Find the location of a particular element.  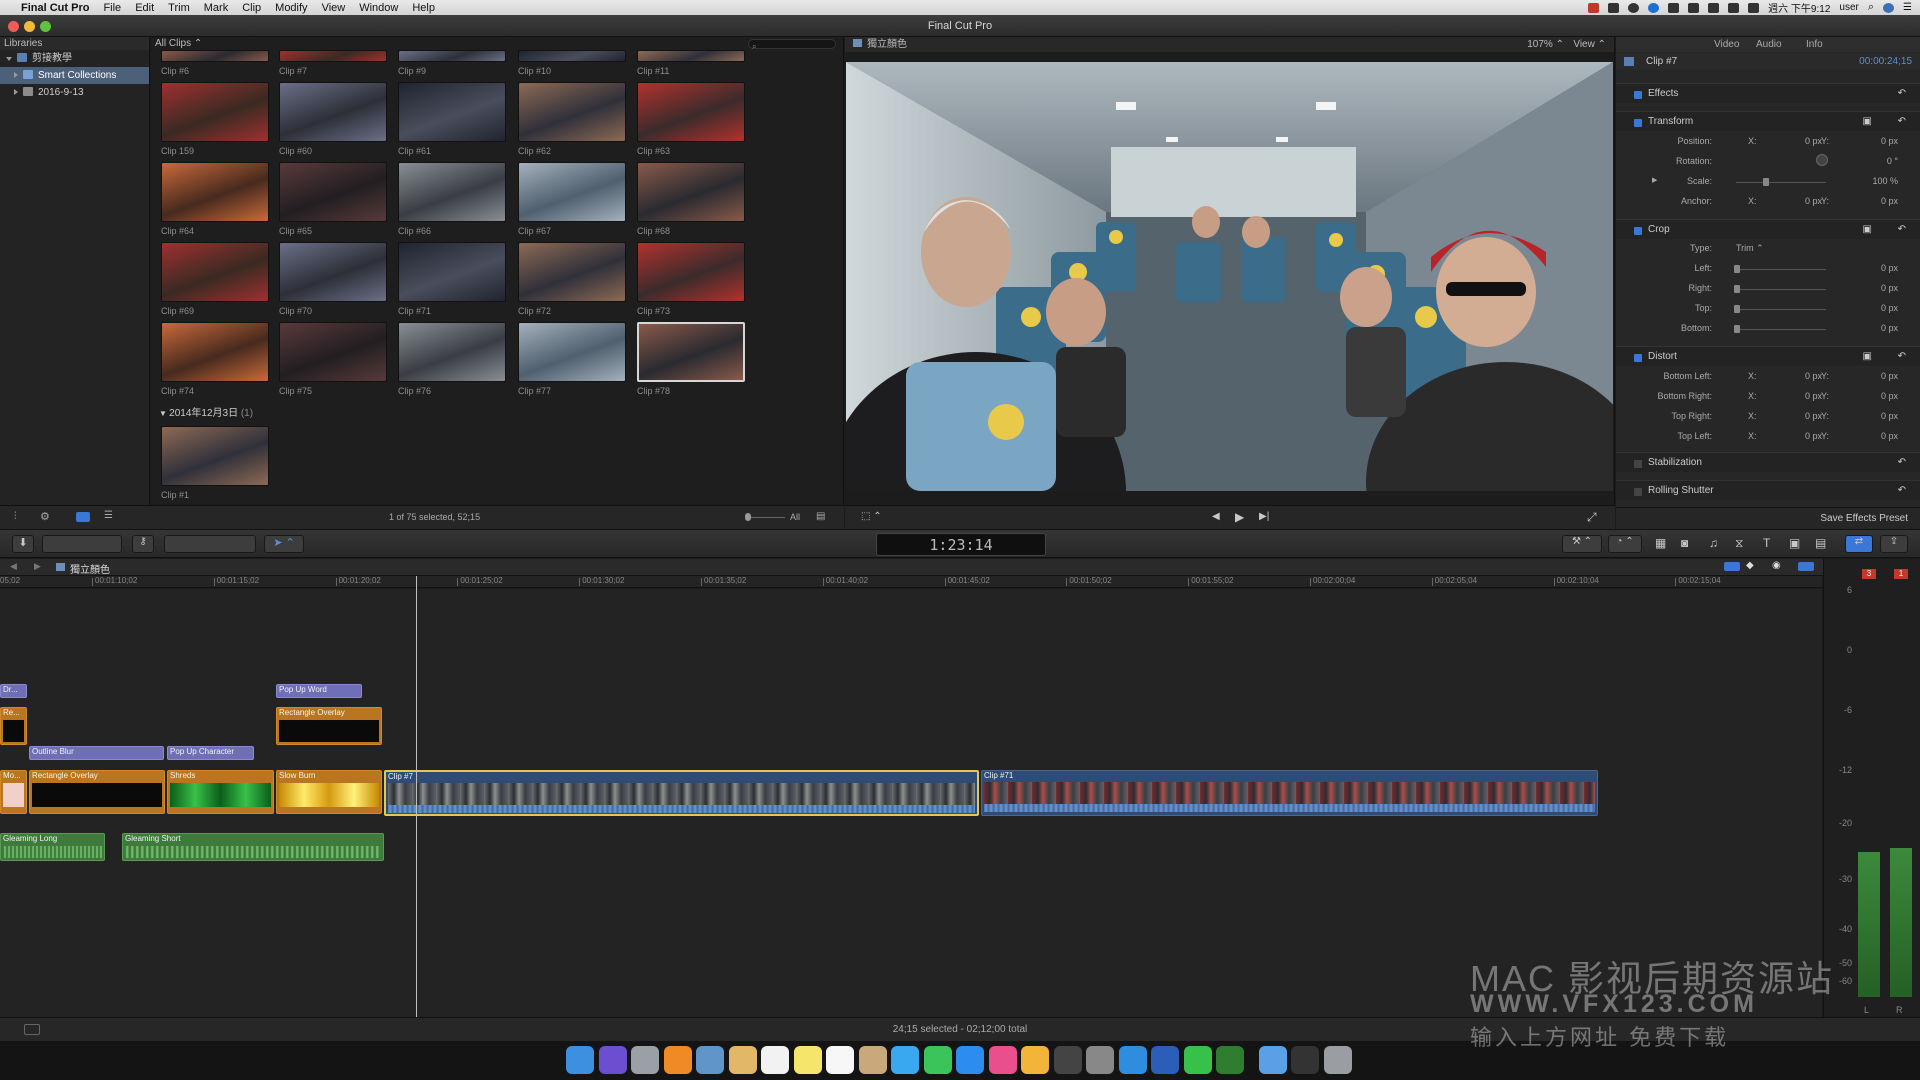

crop-bottom-slider is located at coordinates (1781, 329).